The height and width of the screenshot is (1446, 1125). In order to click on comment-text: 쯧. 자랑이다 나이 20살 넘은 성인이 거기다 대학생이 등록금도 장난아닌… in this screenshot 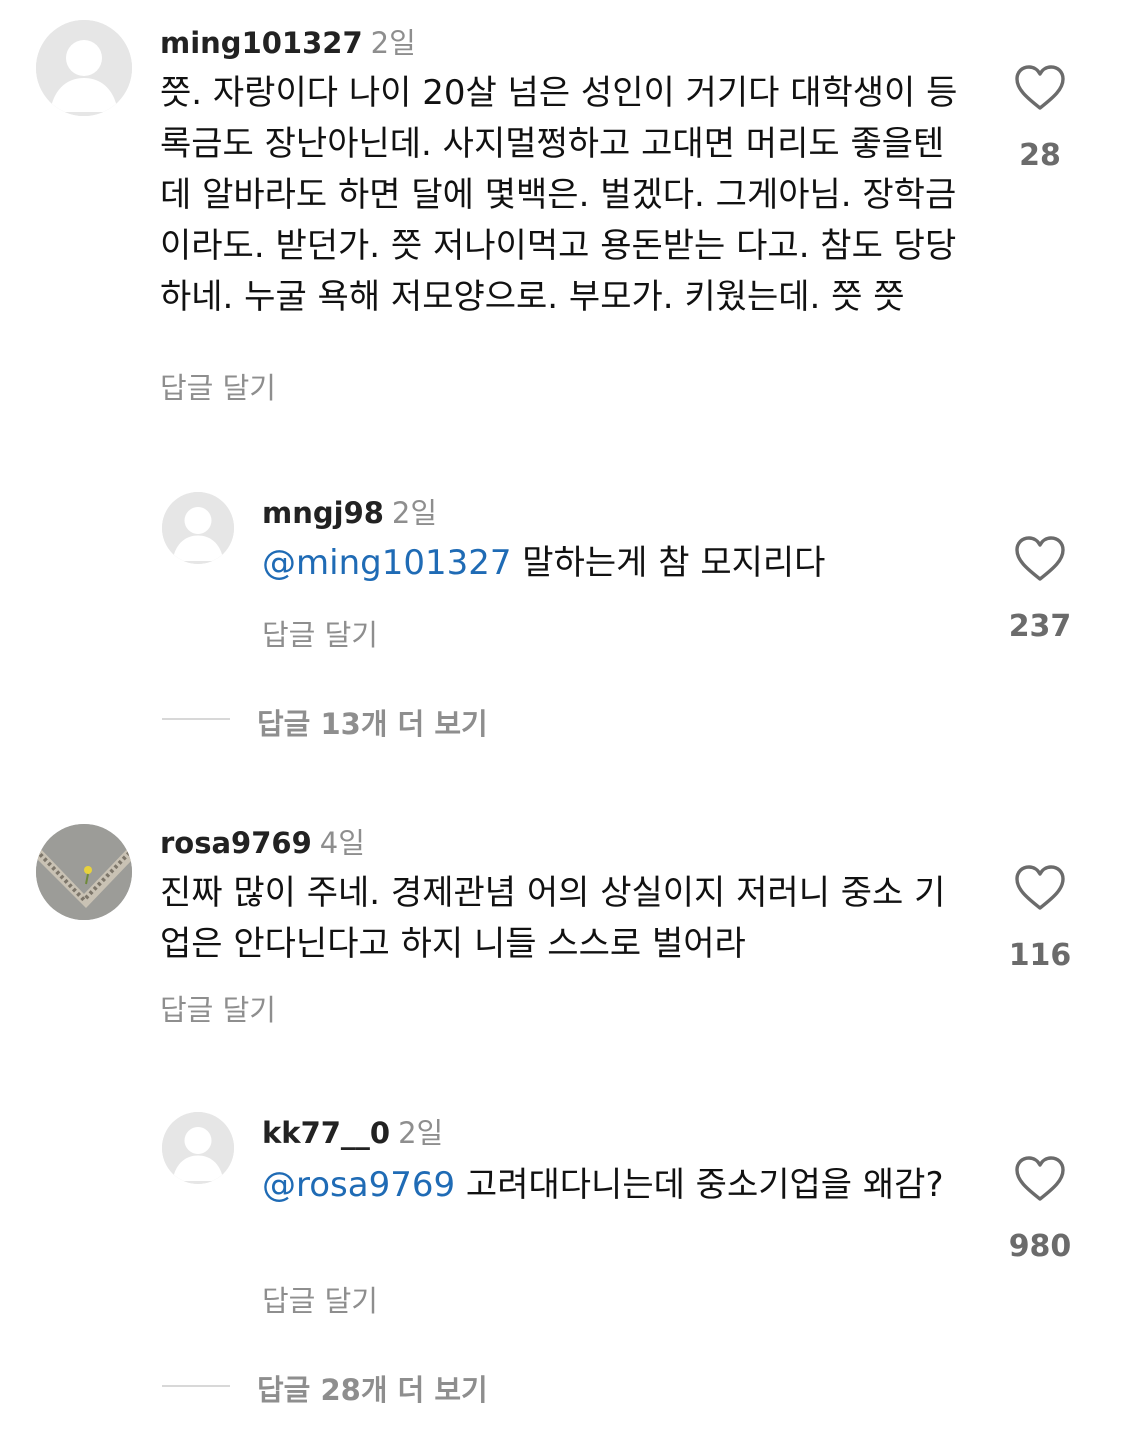, I will do `click(559, 195)`.